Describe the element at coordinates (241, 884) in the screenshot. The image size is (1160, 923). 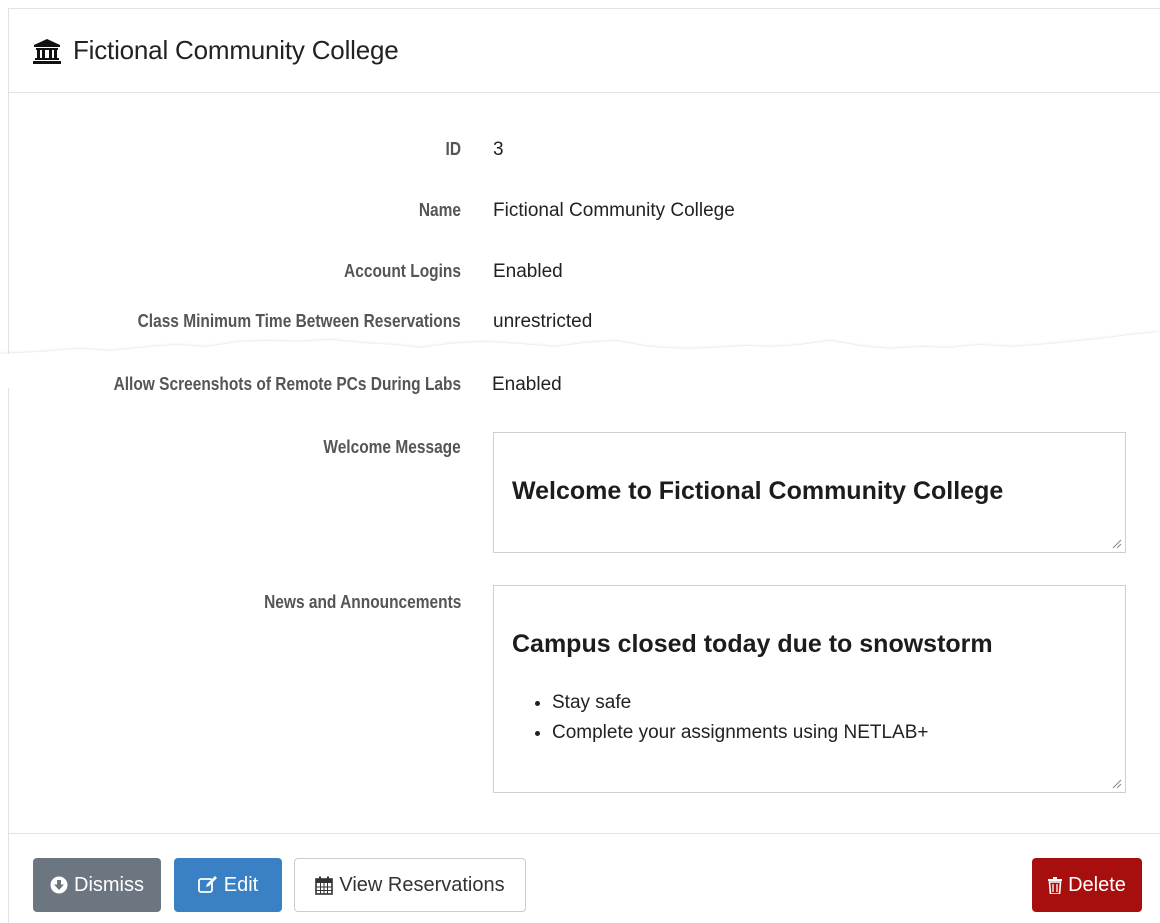
I see `edit-label: Edit` at that location.